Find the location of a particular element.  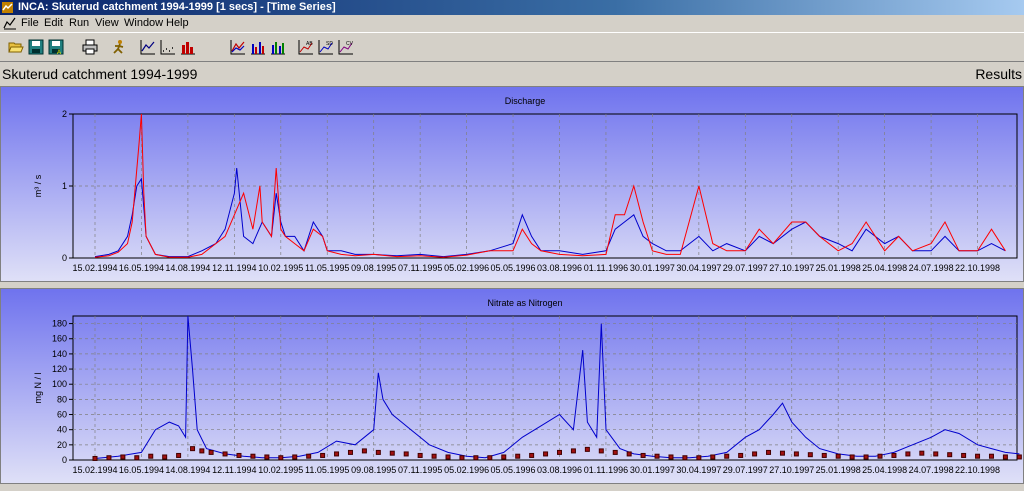

dotted-chart-icon is located at coordinates (168, 47).